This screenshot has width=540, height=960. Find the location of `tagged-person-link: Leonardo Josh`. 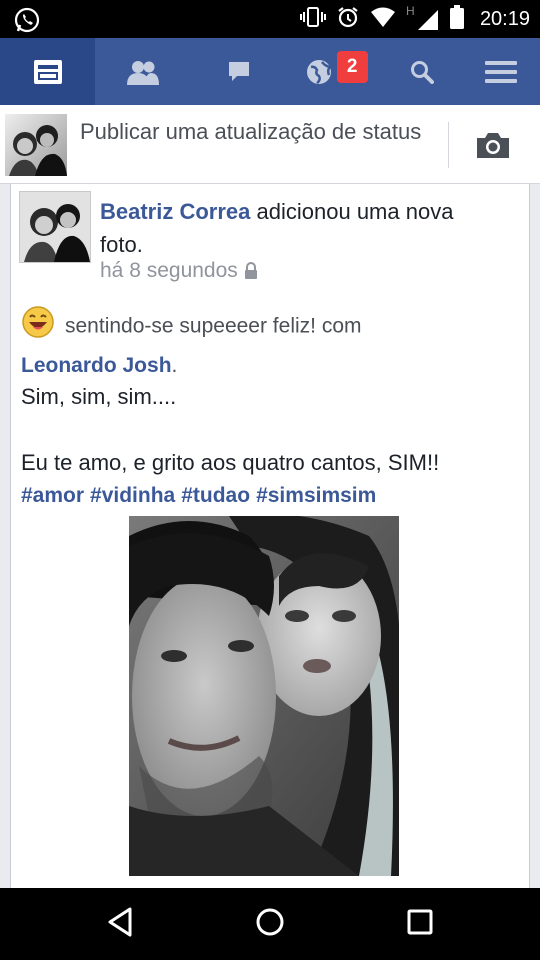

tagged-person-link: Leonardo Josh is located at coordinates (96, 365).